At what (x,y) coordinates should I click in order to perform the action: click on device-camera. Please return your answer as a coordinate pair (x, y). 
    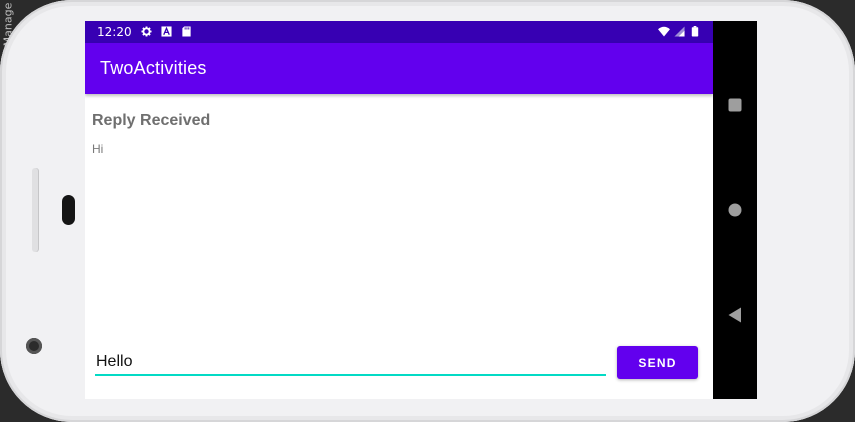
    Looking at the image, I should click on (34, 346).